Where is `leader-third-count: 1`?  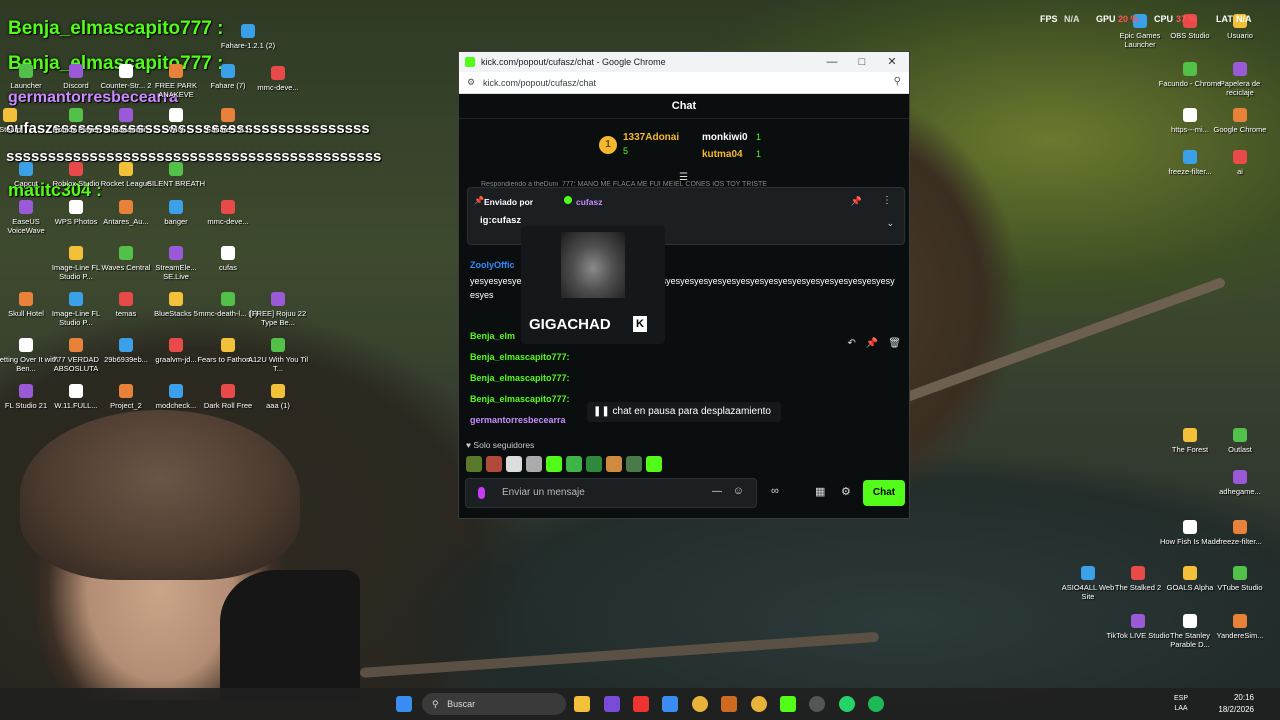 leader-third-count: 1 is located at coordinates (759, 154).